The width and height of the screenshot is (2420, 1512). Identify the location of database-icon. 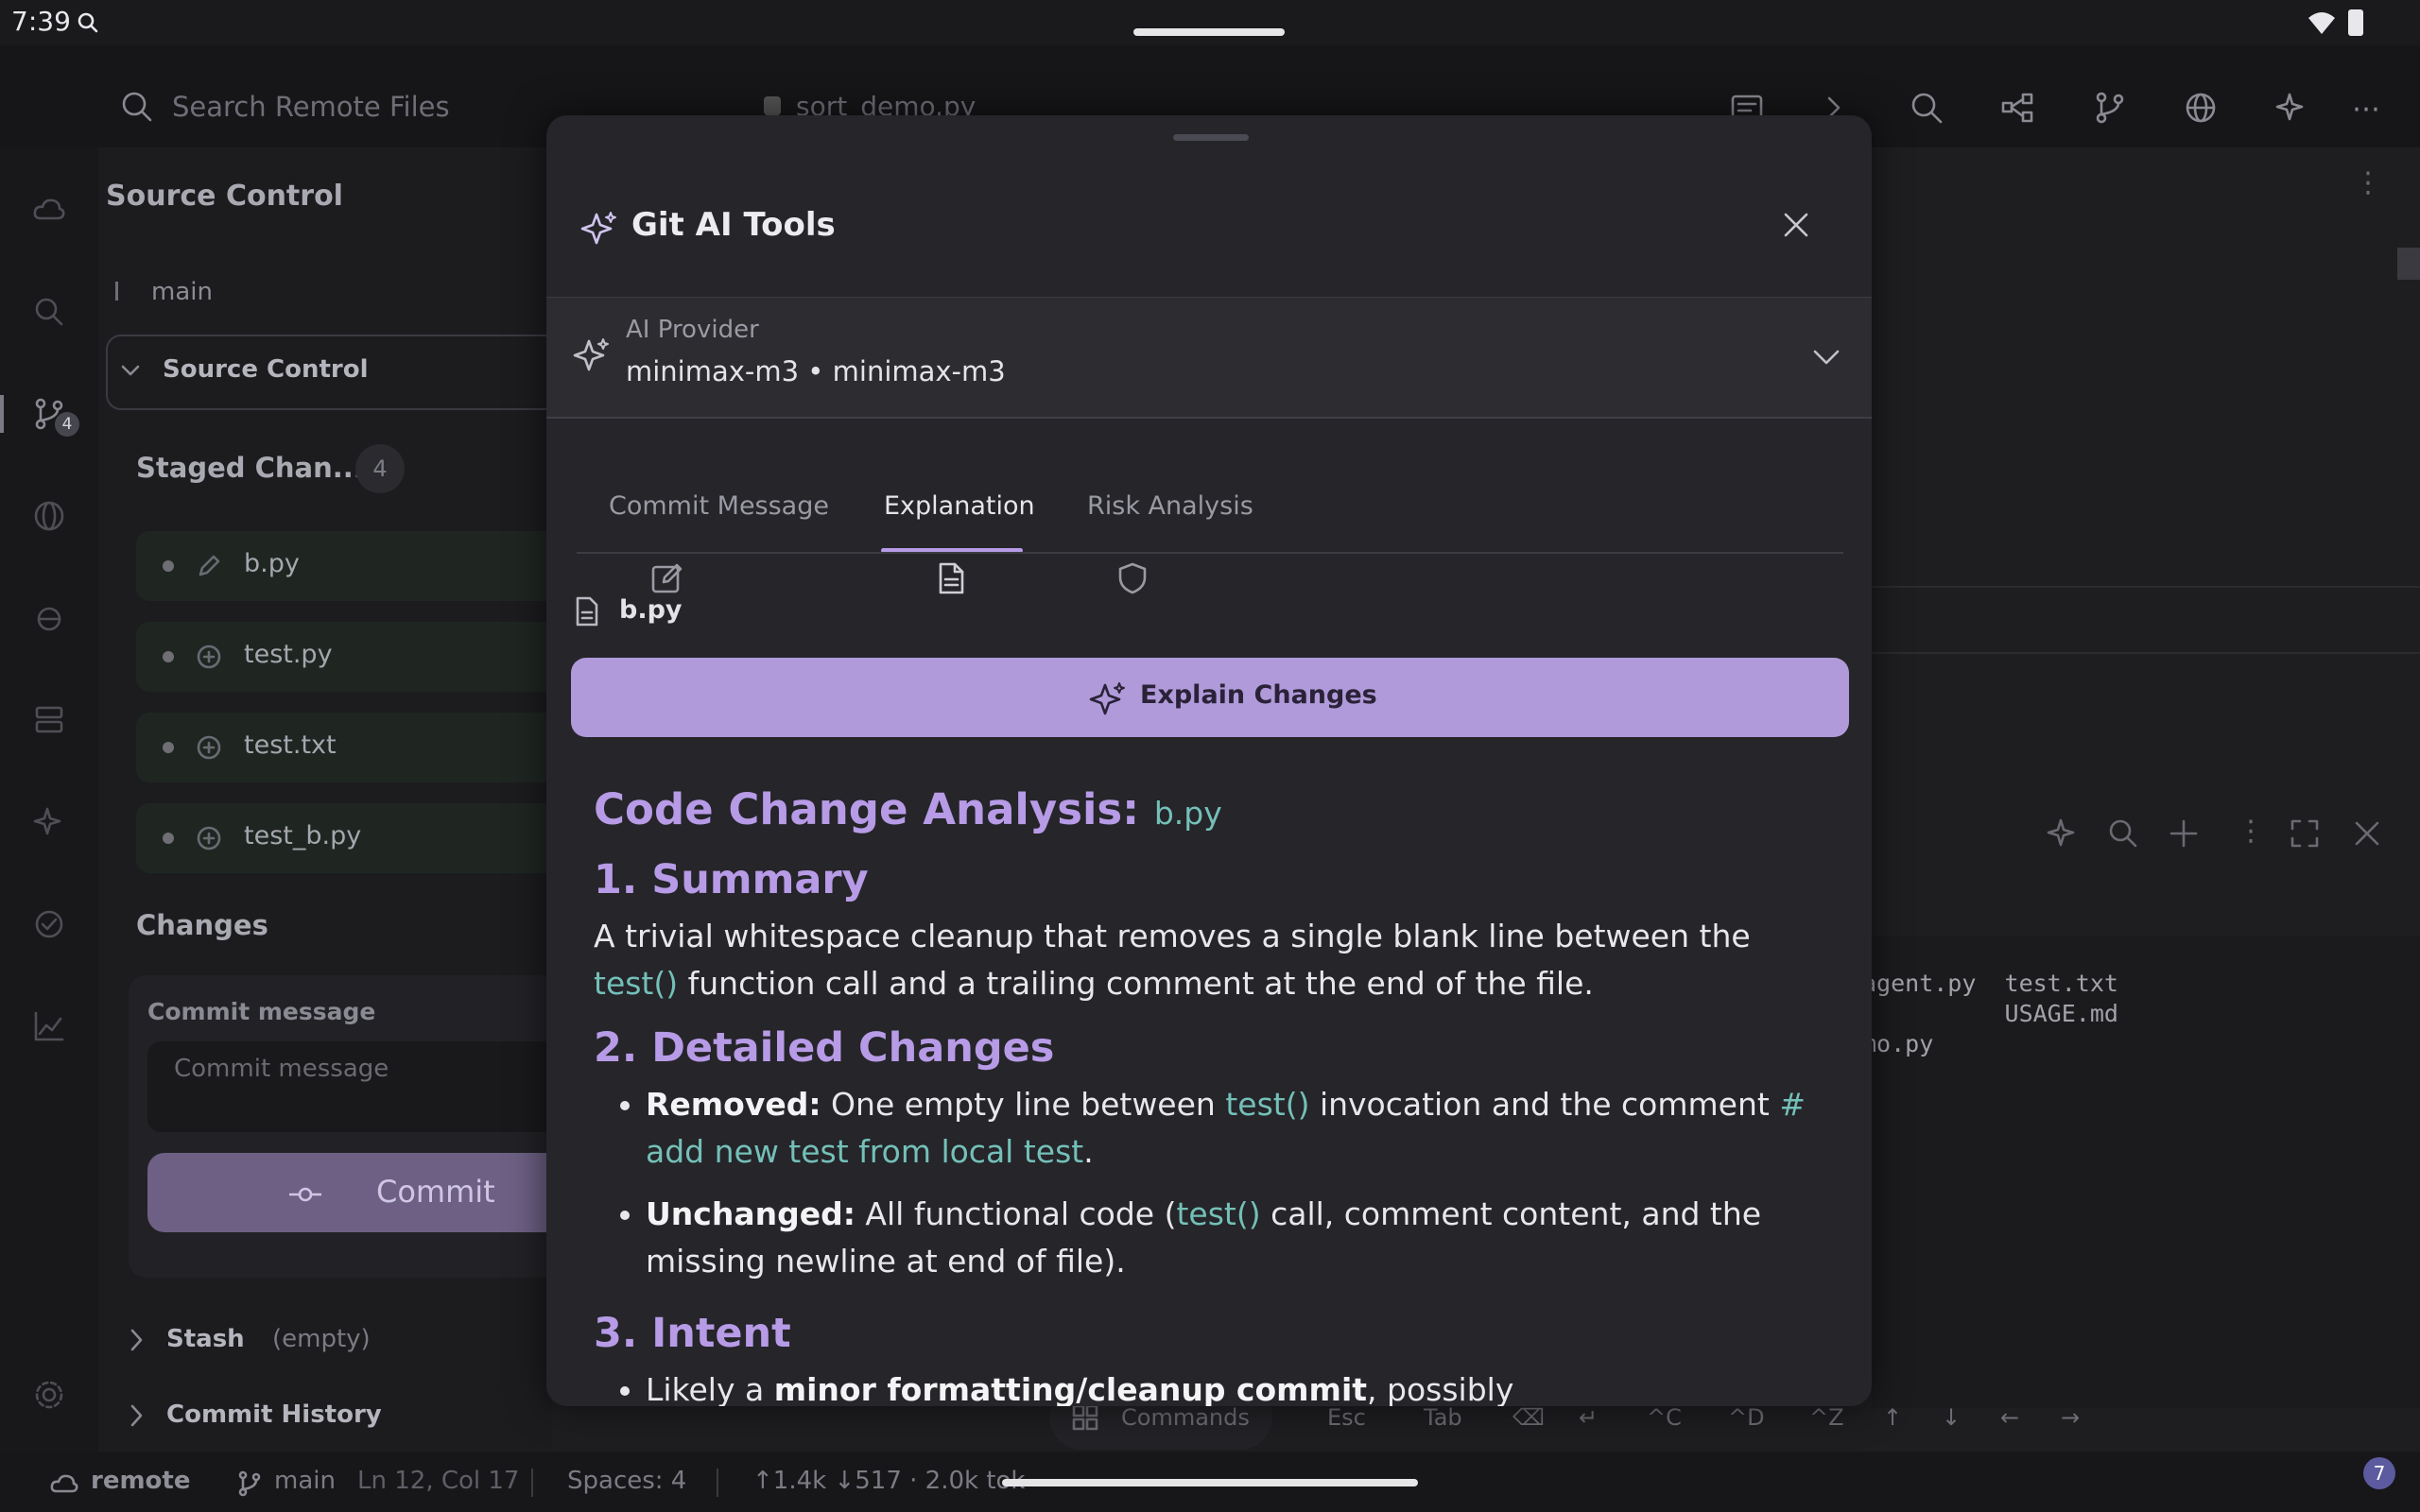
(49, 720).